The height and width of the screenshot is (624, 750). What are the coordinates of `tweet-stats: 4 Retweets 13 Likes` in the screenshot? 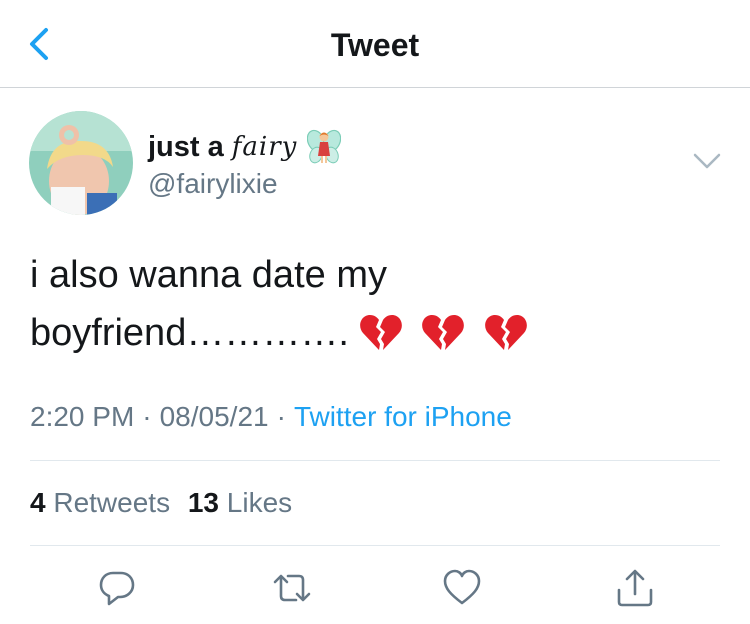 It's located at (161, 503).